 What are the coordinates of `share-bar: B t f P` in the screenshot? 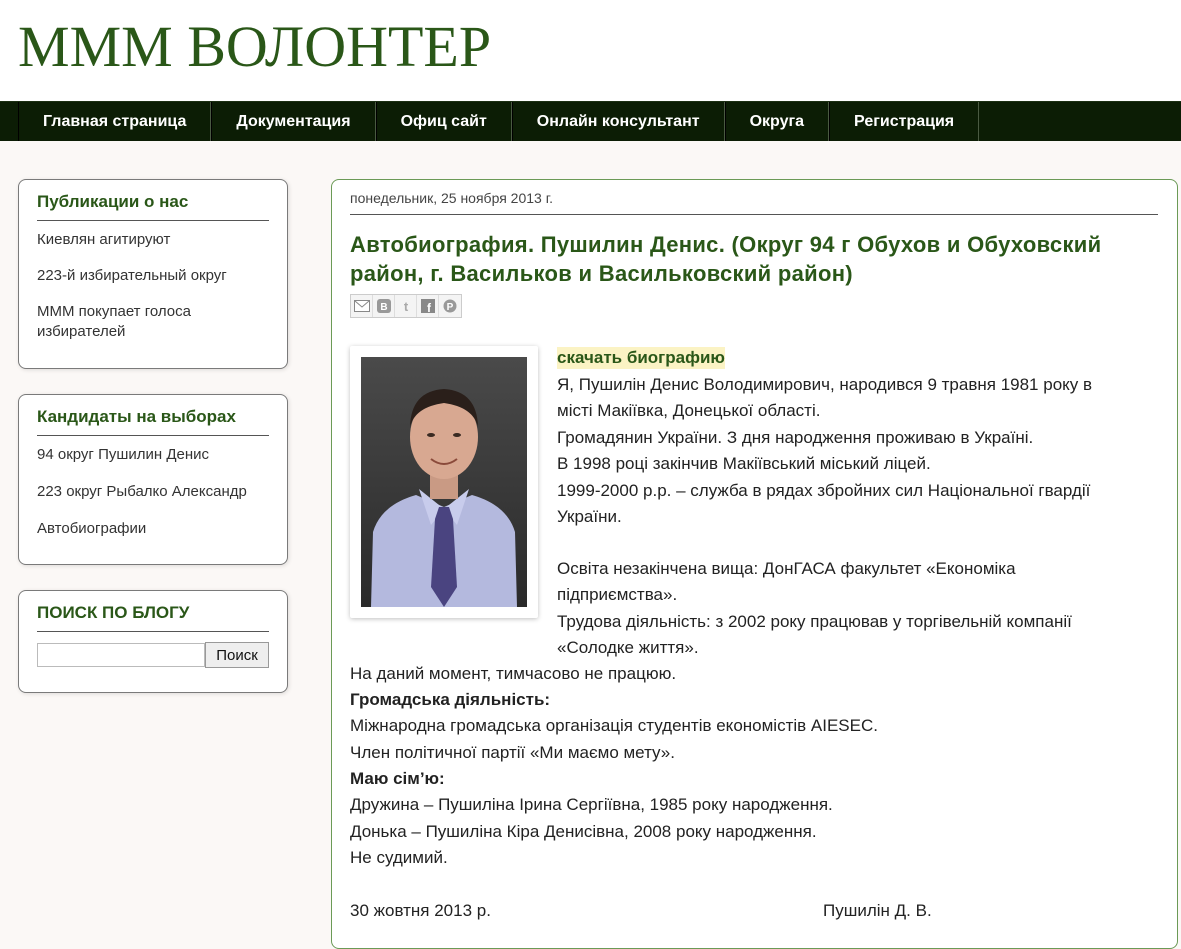 It's located at (406, 306).